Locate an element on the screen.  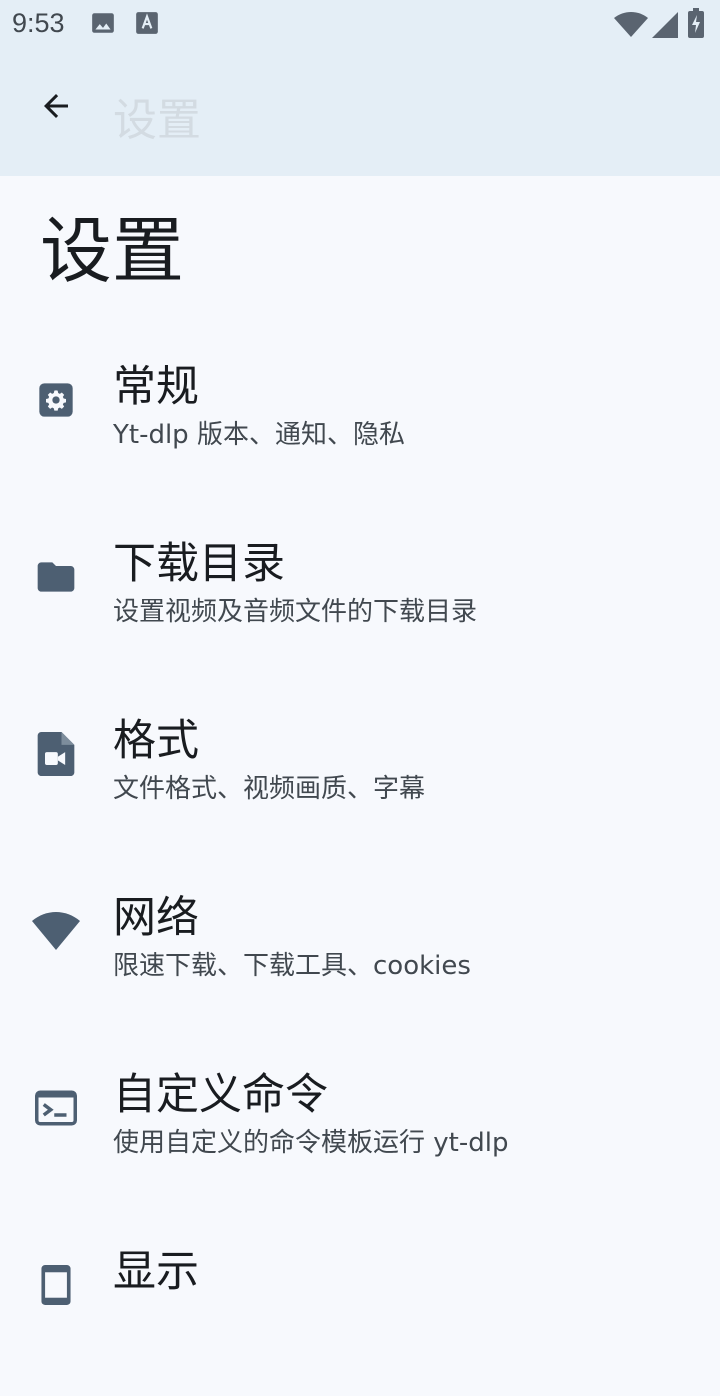
settings-item-title: 网络 is located at coordinates (156, 918).